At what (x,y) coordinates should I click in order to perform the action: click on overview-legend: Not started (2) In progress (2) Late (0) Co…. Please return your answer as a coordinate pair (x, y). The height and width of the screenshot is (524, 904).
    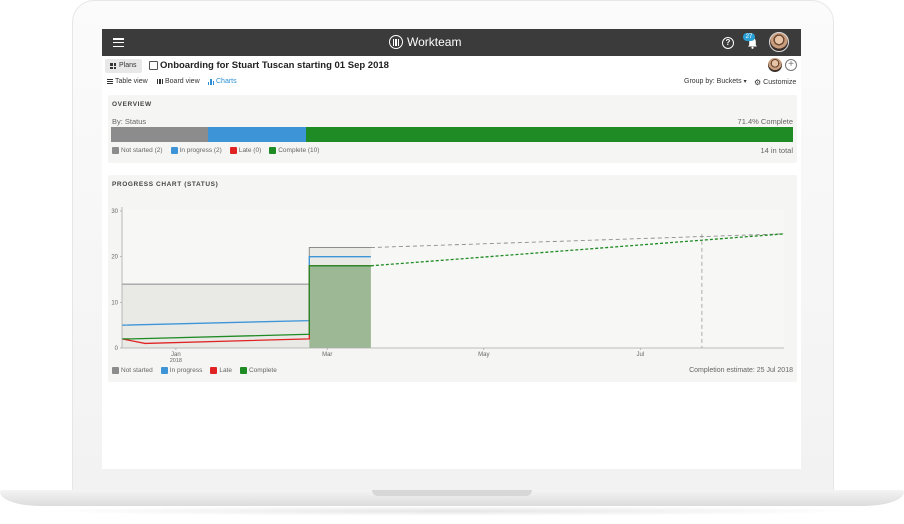
    Looking at the image, I should click on (215, 150).